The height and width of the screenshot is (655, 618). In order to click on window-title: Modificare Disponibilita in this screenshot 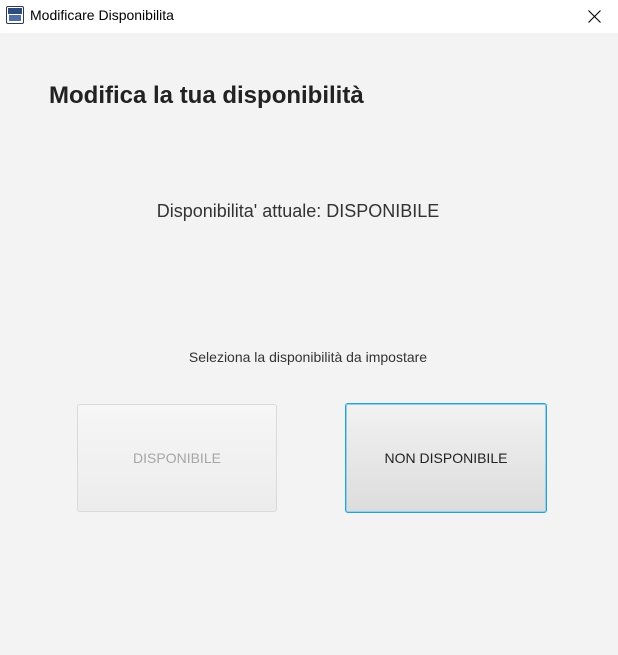, I will do `click(102, 15)`.